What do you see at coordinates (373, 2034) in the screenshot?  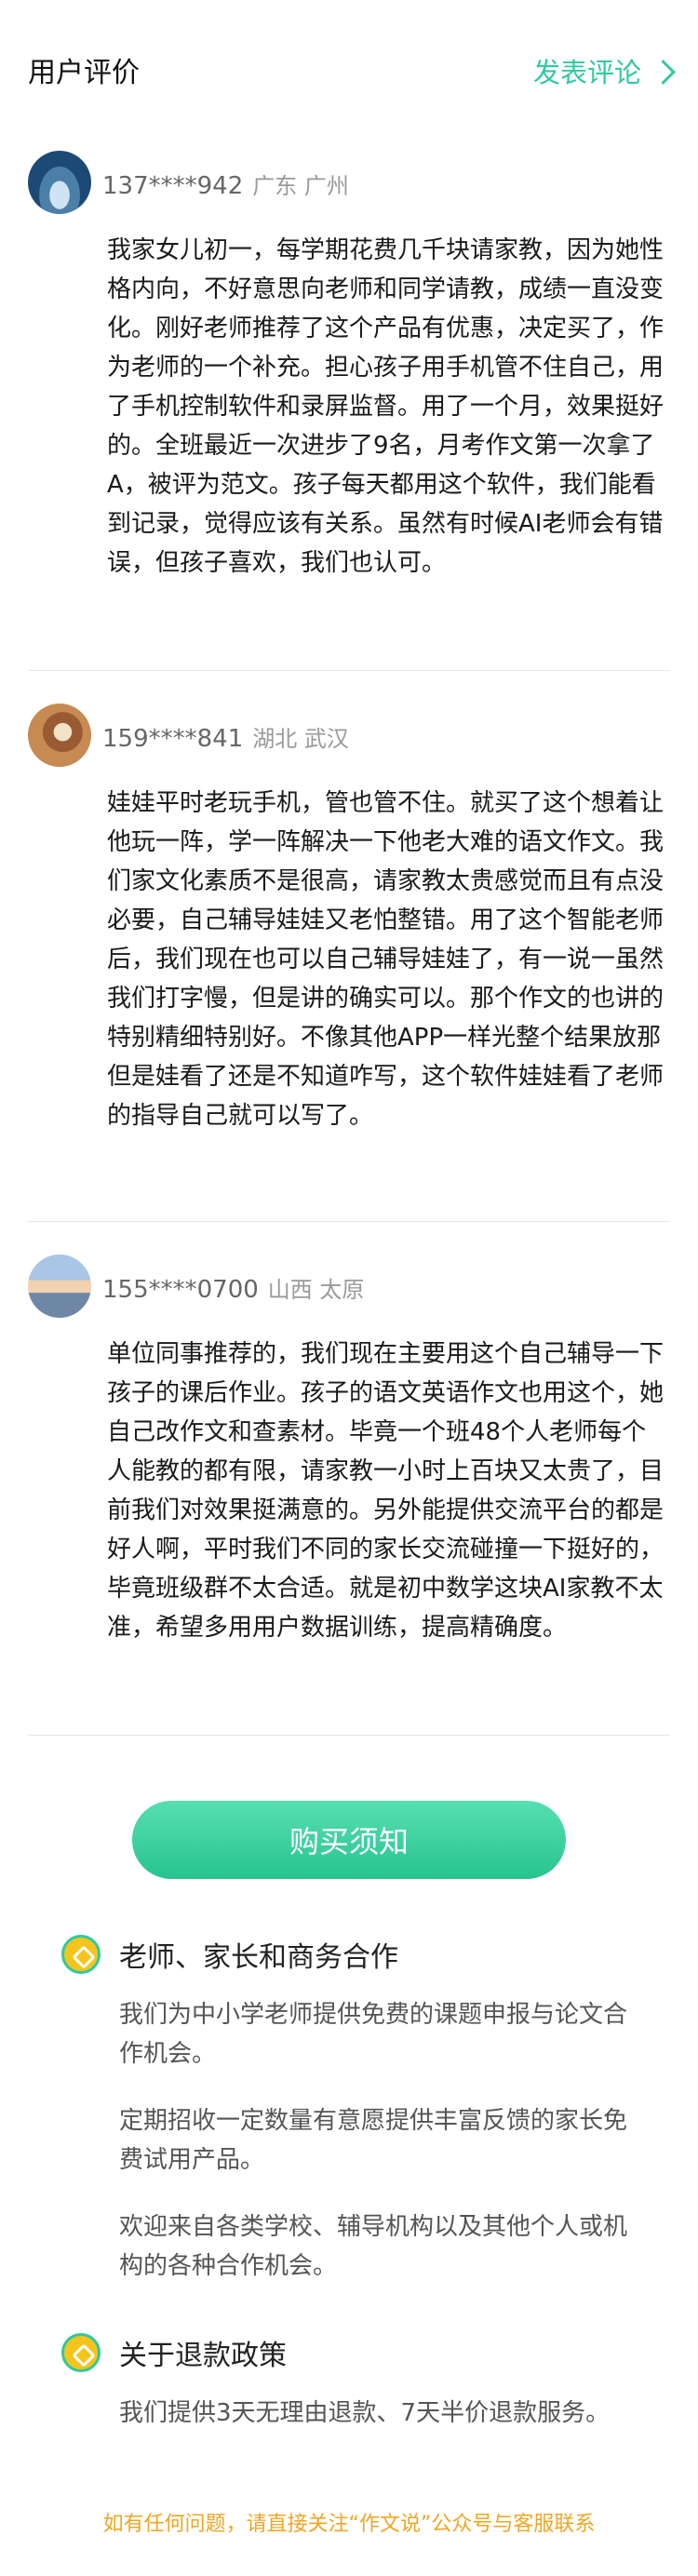 I see `section-paragraph: 我们为中小学老师提供免费的课题申报与论文合作机会。` at bounding box center [373, 2034].